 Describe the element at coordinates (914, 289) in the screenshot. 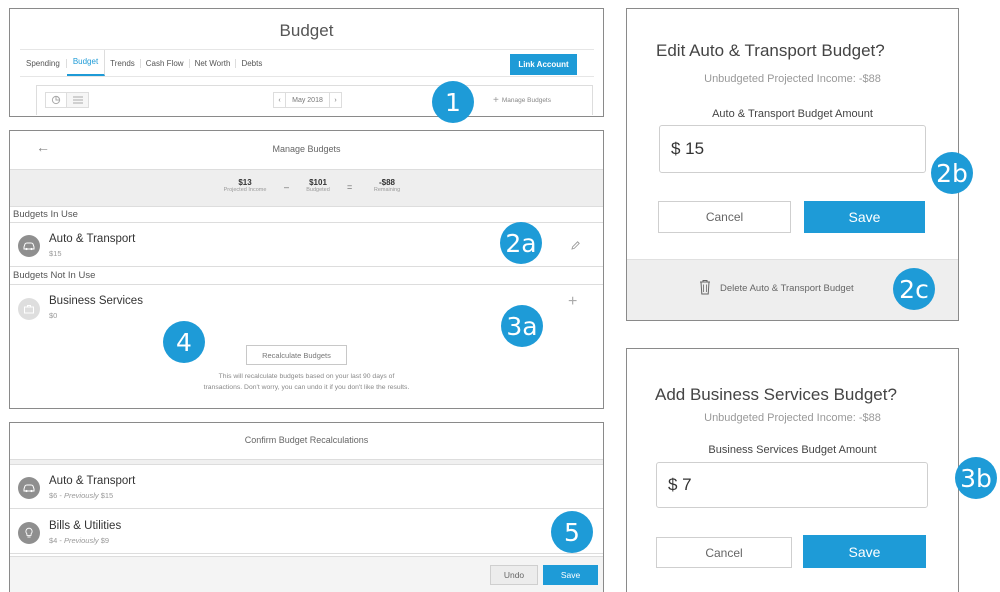

I see `step-badge-2c: 2c` at that location.